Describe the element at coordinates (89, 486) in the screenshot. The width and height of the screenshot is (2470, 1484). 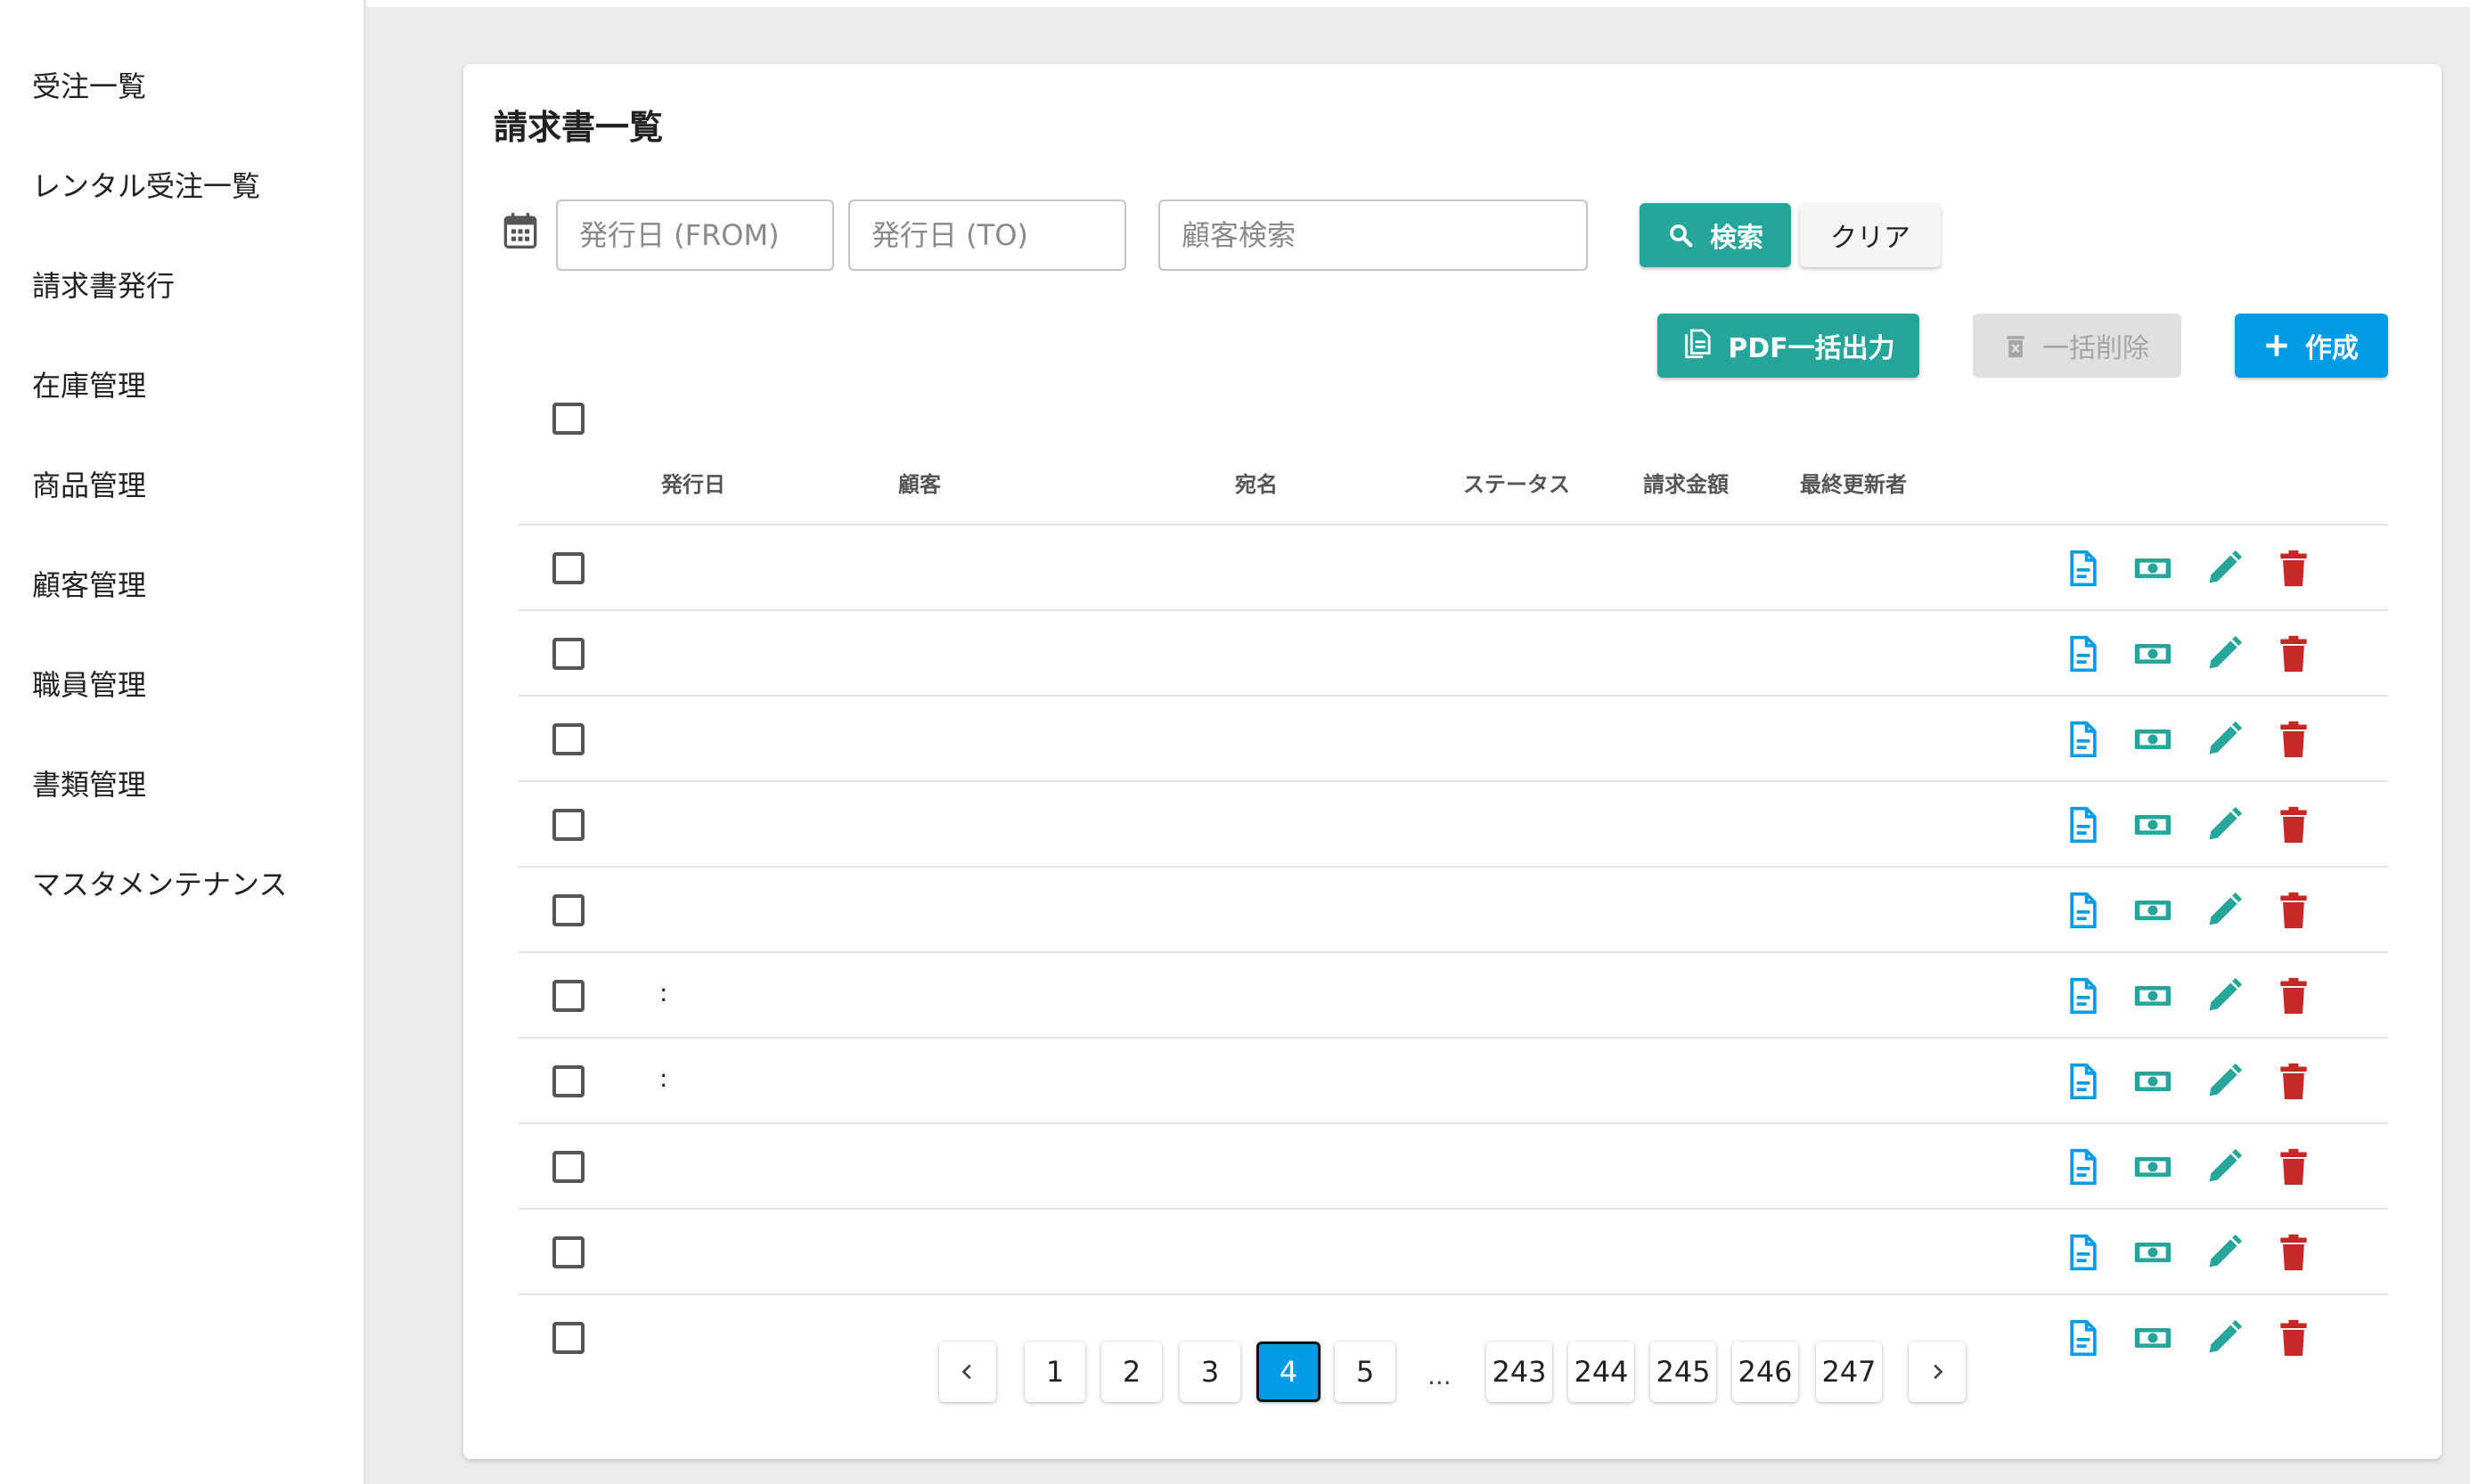
I see `sidebar-item-products: 商品管理` at that location.